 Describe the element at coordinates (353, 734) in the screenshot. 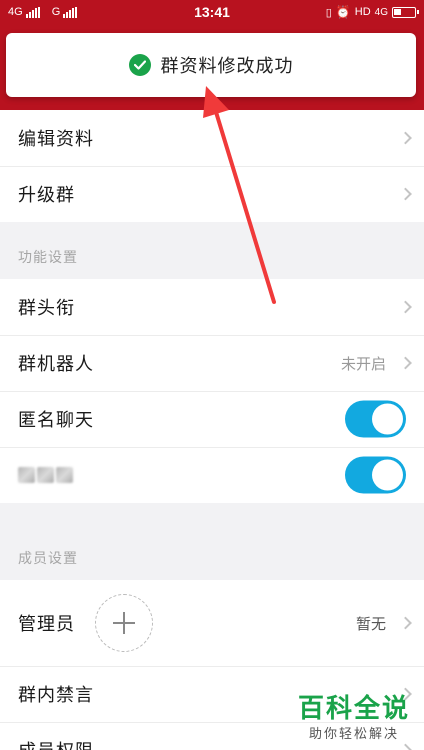

I see `watermark-sub: 助你轻松解决` at that location.